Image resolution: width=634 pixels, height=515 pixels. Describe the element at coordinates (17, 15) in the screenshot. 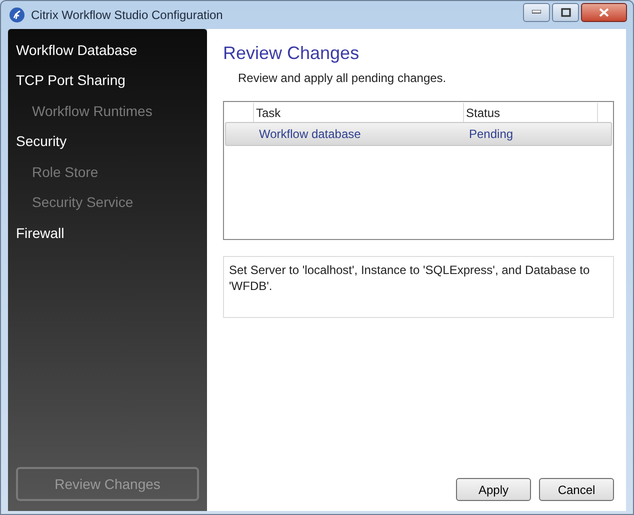

I see `app-logo-icon` at that location.